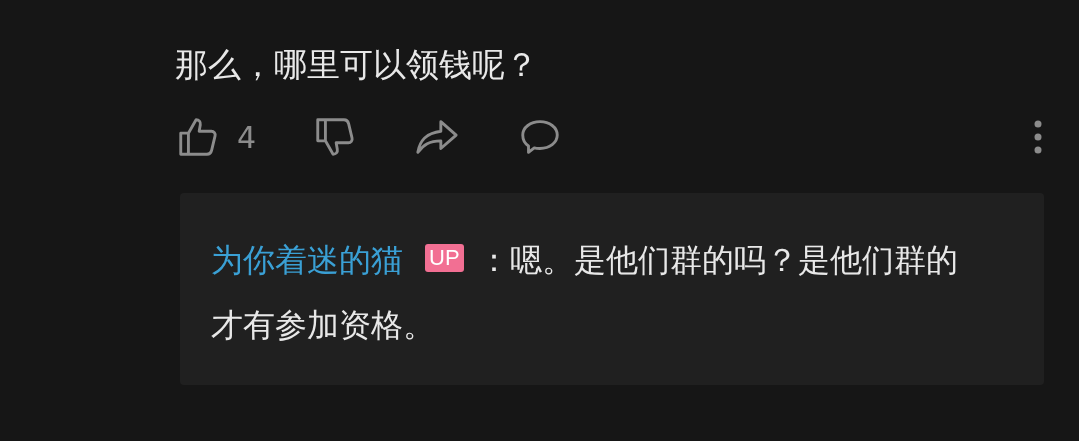 The height and width of the screenshot is (441, 1079). Describe the element at coordinates (1038, 137) in the screenshot. I see `more-icon` at that location.